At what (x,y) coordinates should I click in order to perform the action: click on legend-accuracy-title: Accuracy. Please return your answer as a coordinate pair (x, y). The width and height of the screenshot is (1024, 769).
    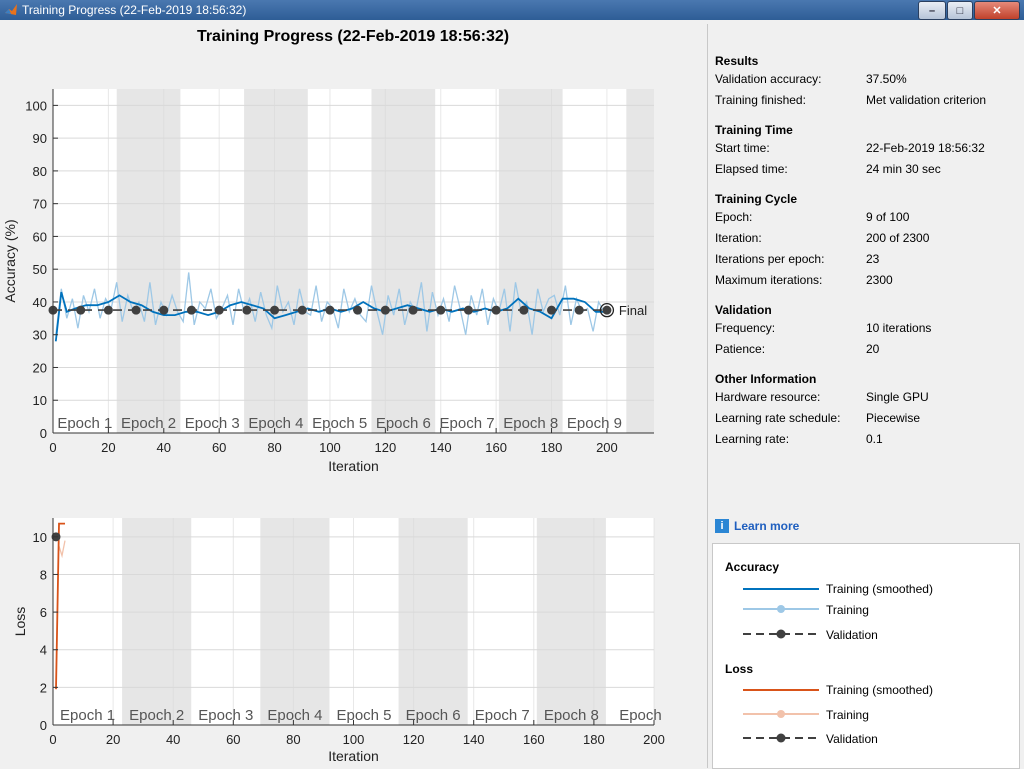
    Looking at the image, I should click on (752, 567).